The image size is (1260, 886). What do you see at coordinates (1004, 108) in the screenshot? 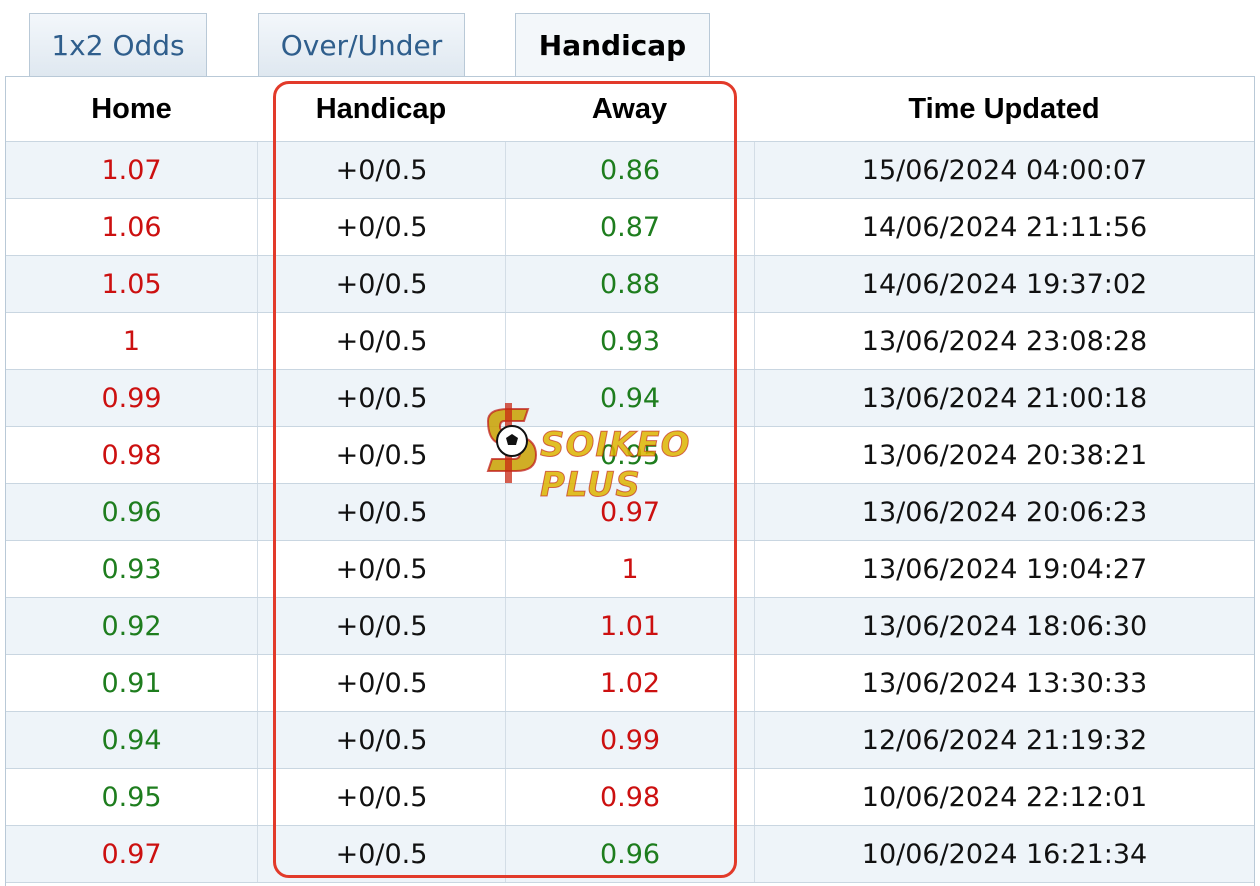
I see `column-header-time-updated: Time Updated` at bounding box center [1004, 108].